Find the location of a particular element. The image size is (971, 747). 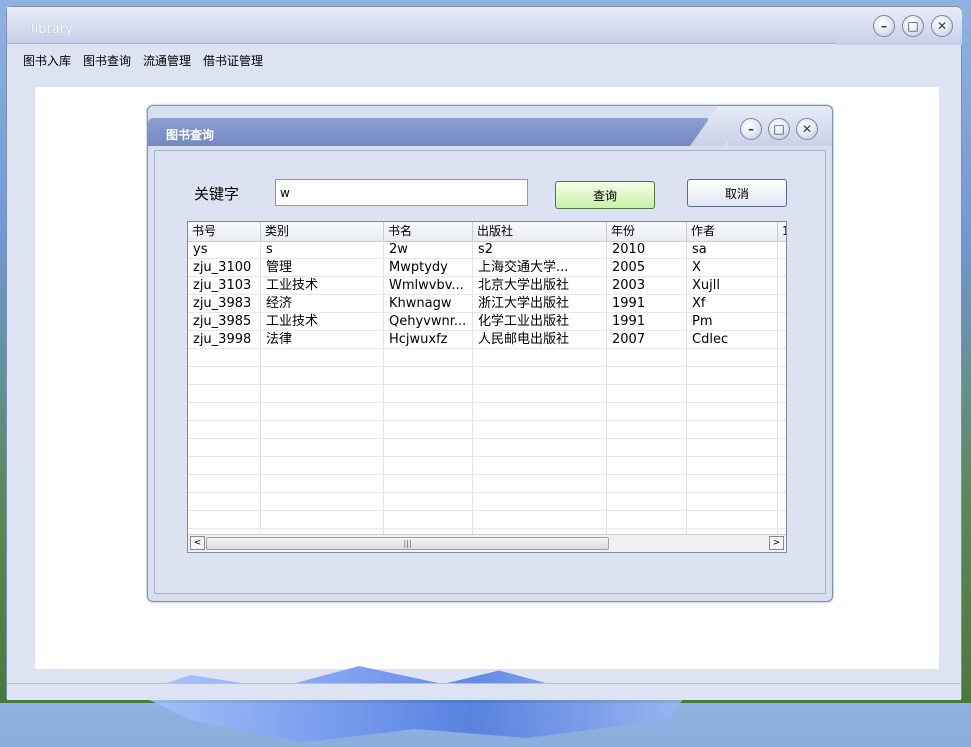

table-row: zju_3985 工业技术 Qehyvwnr... 化学工业出版社 1991 Pm is located at coordinates (487, 322).